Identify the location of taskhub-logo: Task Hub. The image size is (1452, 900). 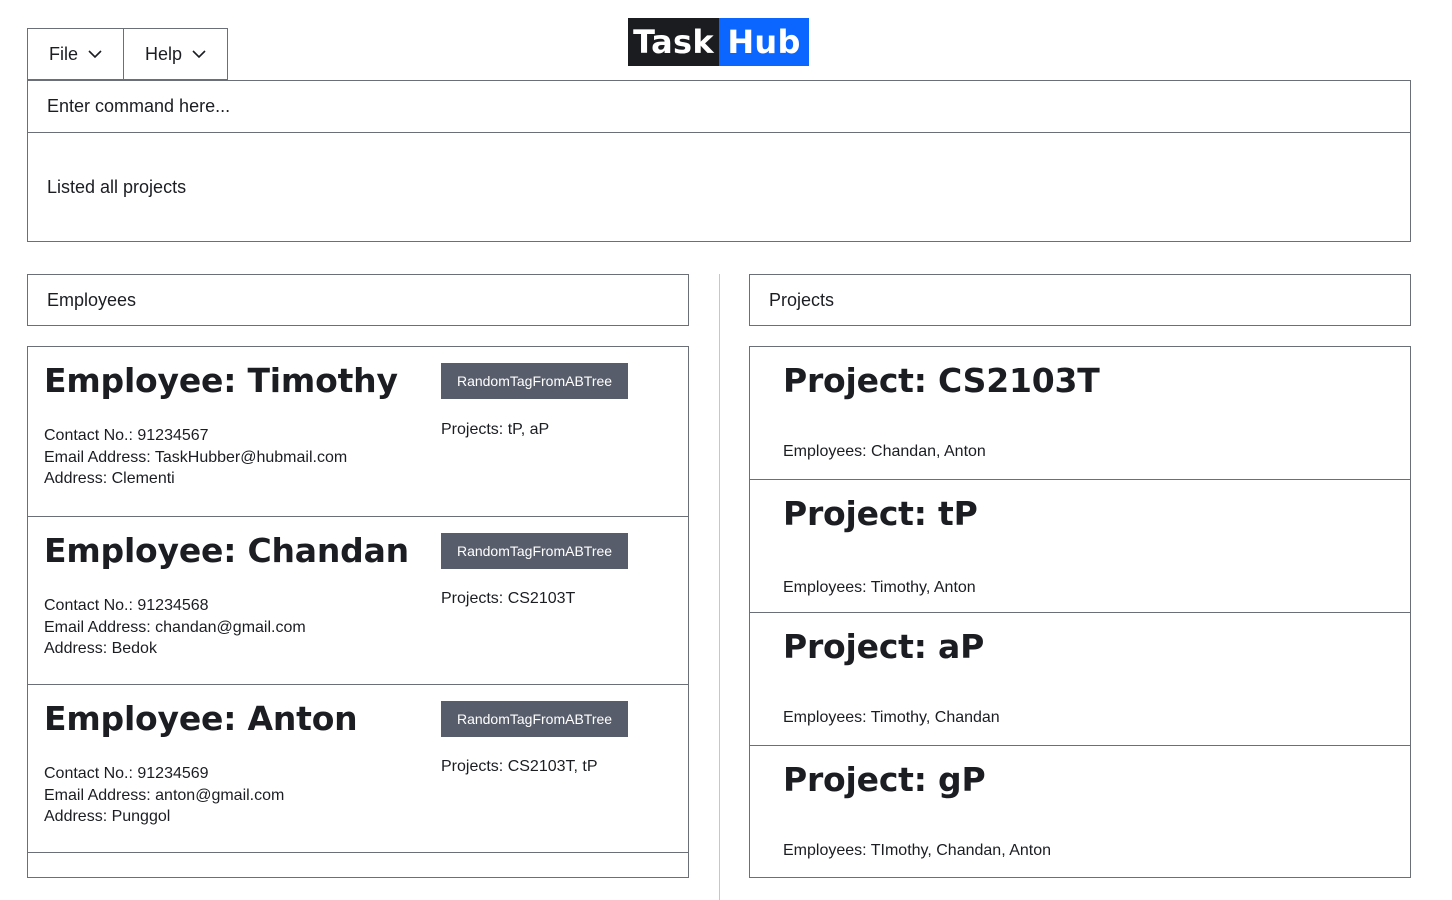
(718, 42).